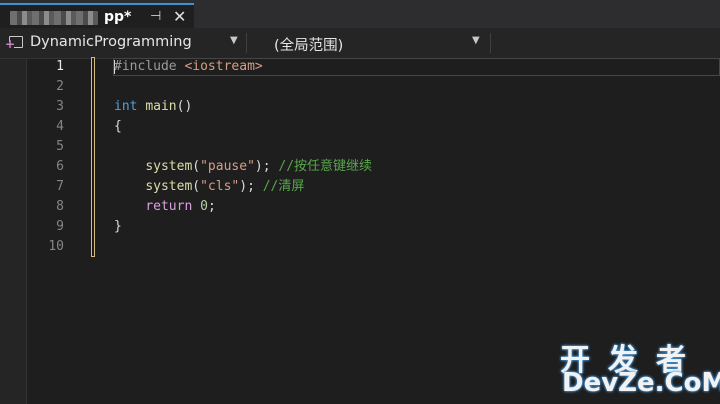 The height and width of the screenshot is (404, 720). I want to click on punctuation: (), so click(184, 106).